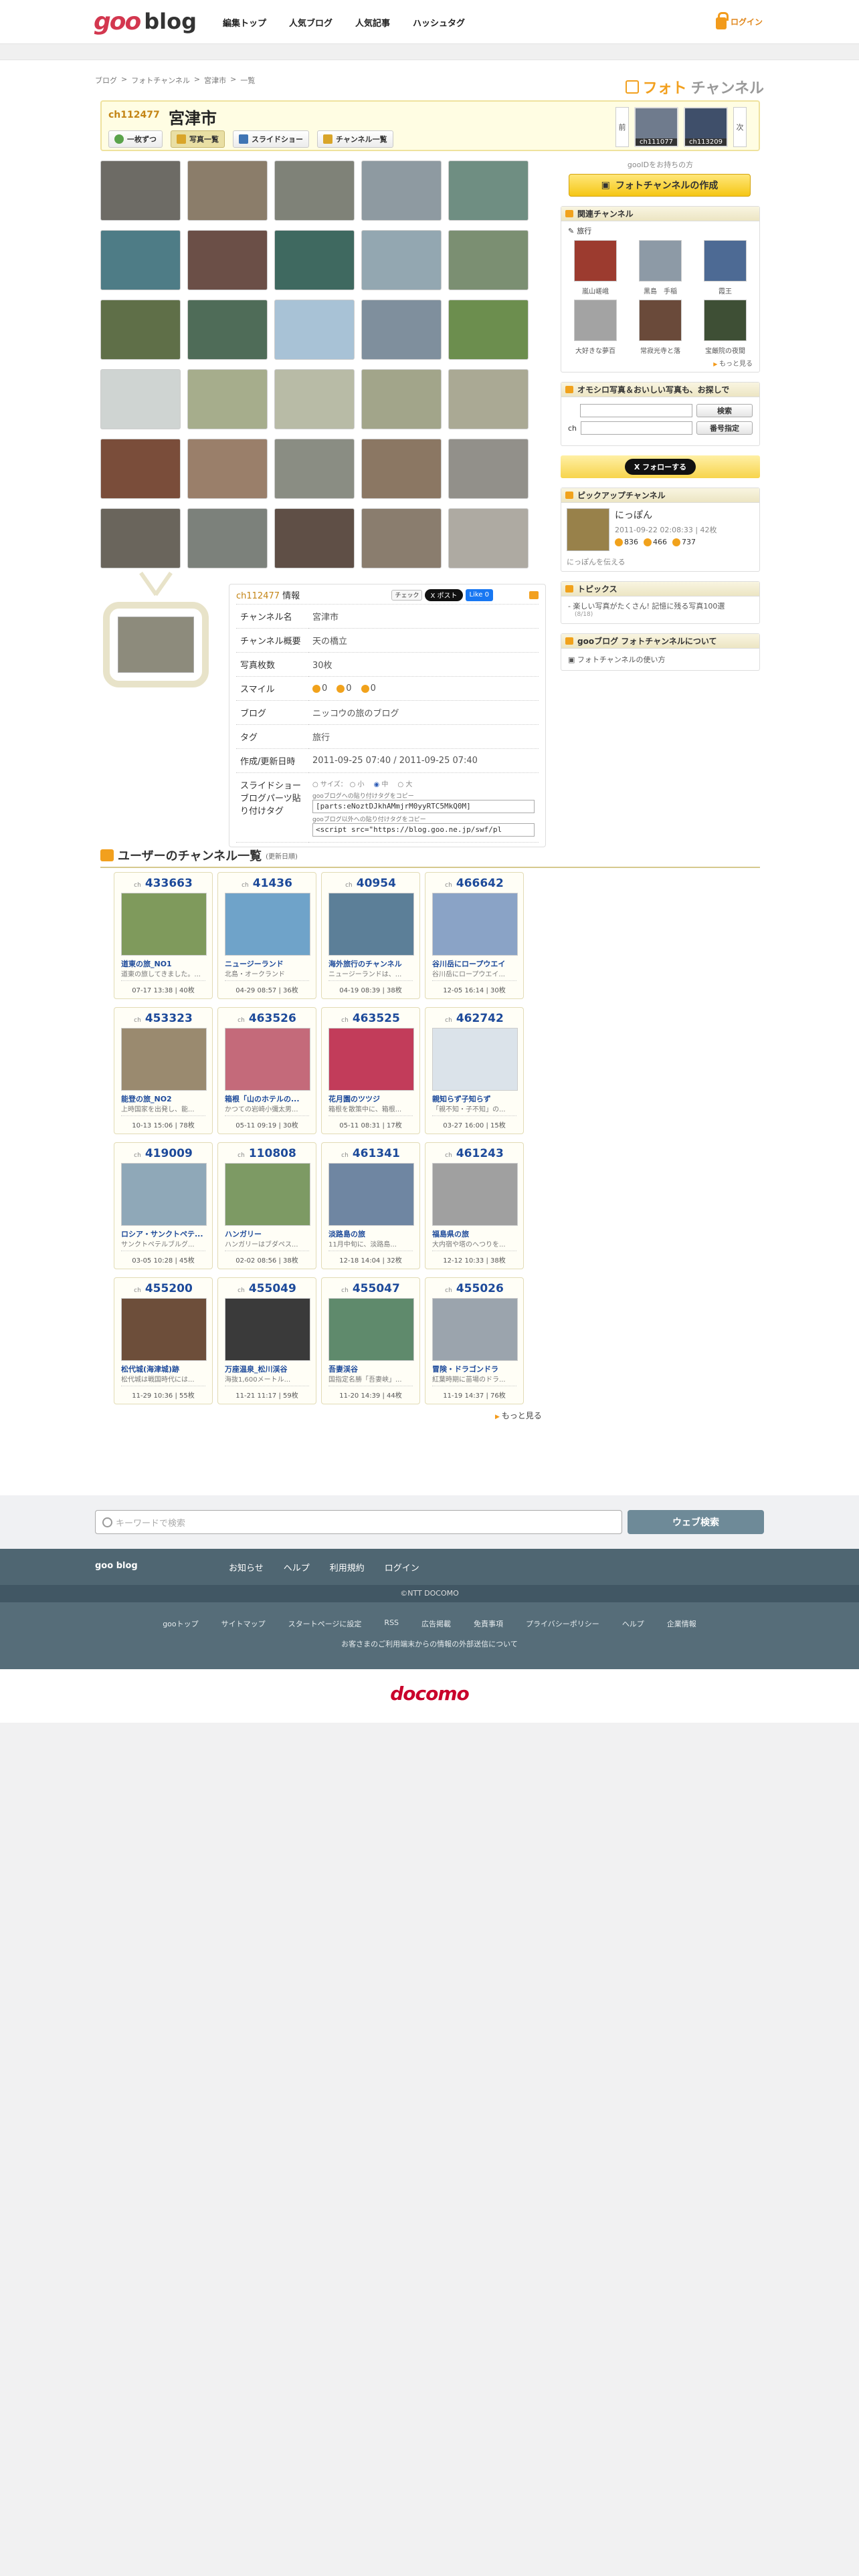 Image resolution: width=859 pixels, height=2576 pixels. Describe the element at coordinates (475, 1369) in the screenshot. I see `card-title: 冒険・ドラゴンドラ` at that location.